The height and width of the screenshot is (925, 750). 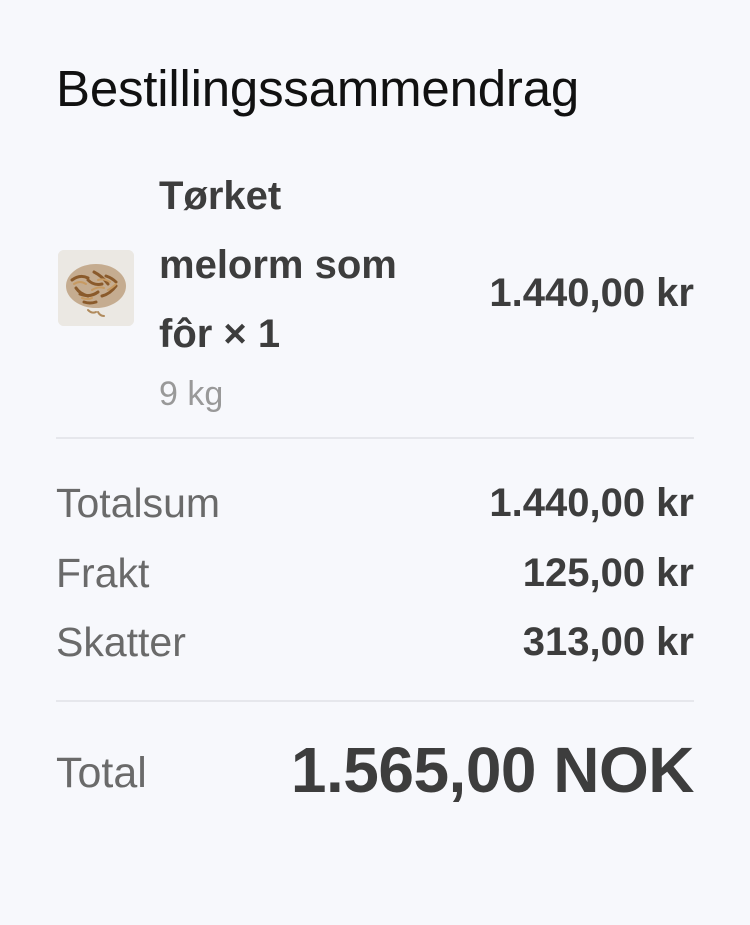 I want to click on product-thumbnail, so click(x=96, y=288).